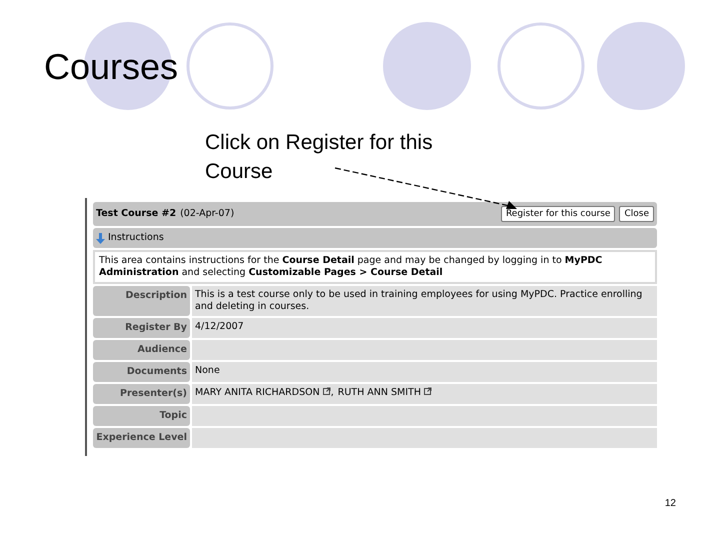 This screenshot has width=720, height=540. Describe the element at coordinates (141, 372) in the screenshot. I see `detail-label-cell: Documents` at that location.